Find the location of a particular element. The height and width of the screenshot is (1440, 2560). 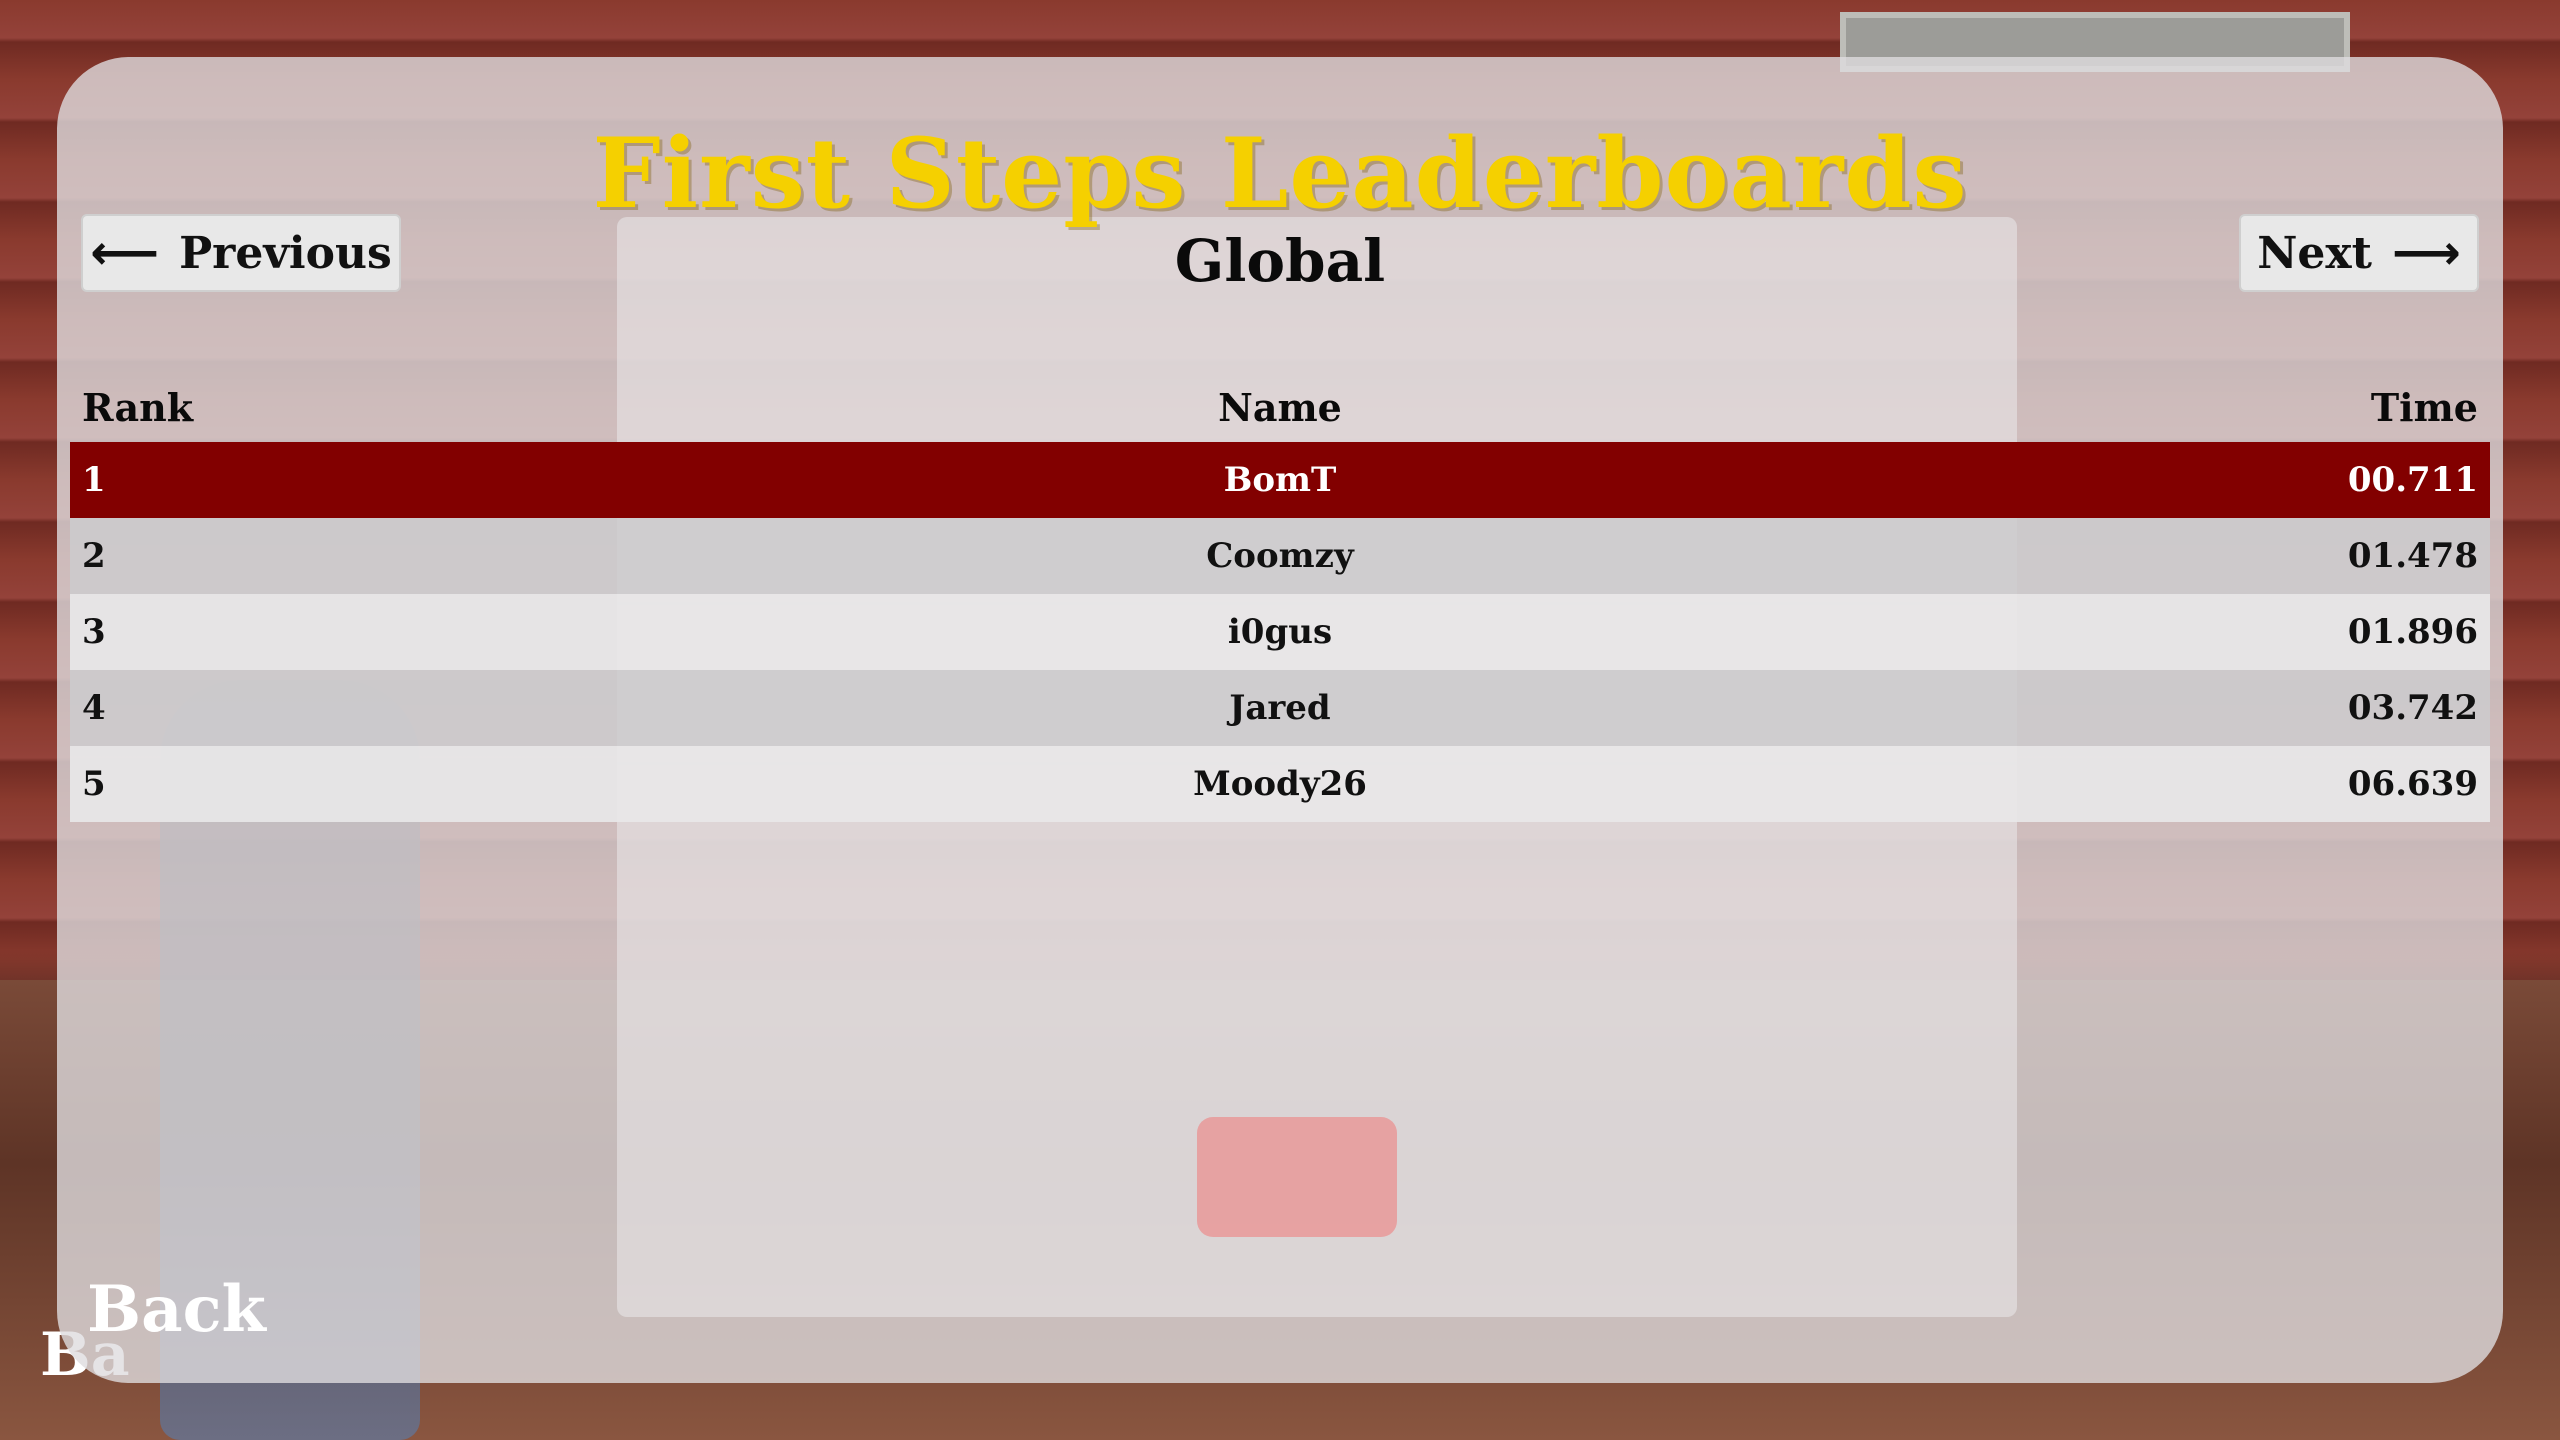

table-header: Rank Name Time is located at coordinates (1280, 407).